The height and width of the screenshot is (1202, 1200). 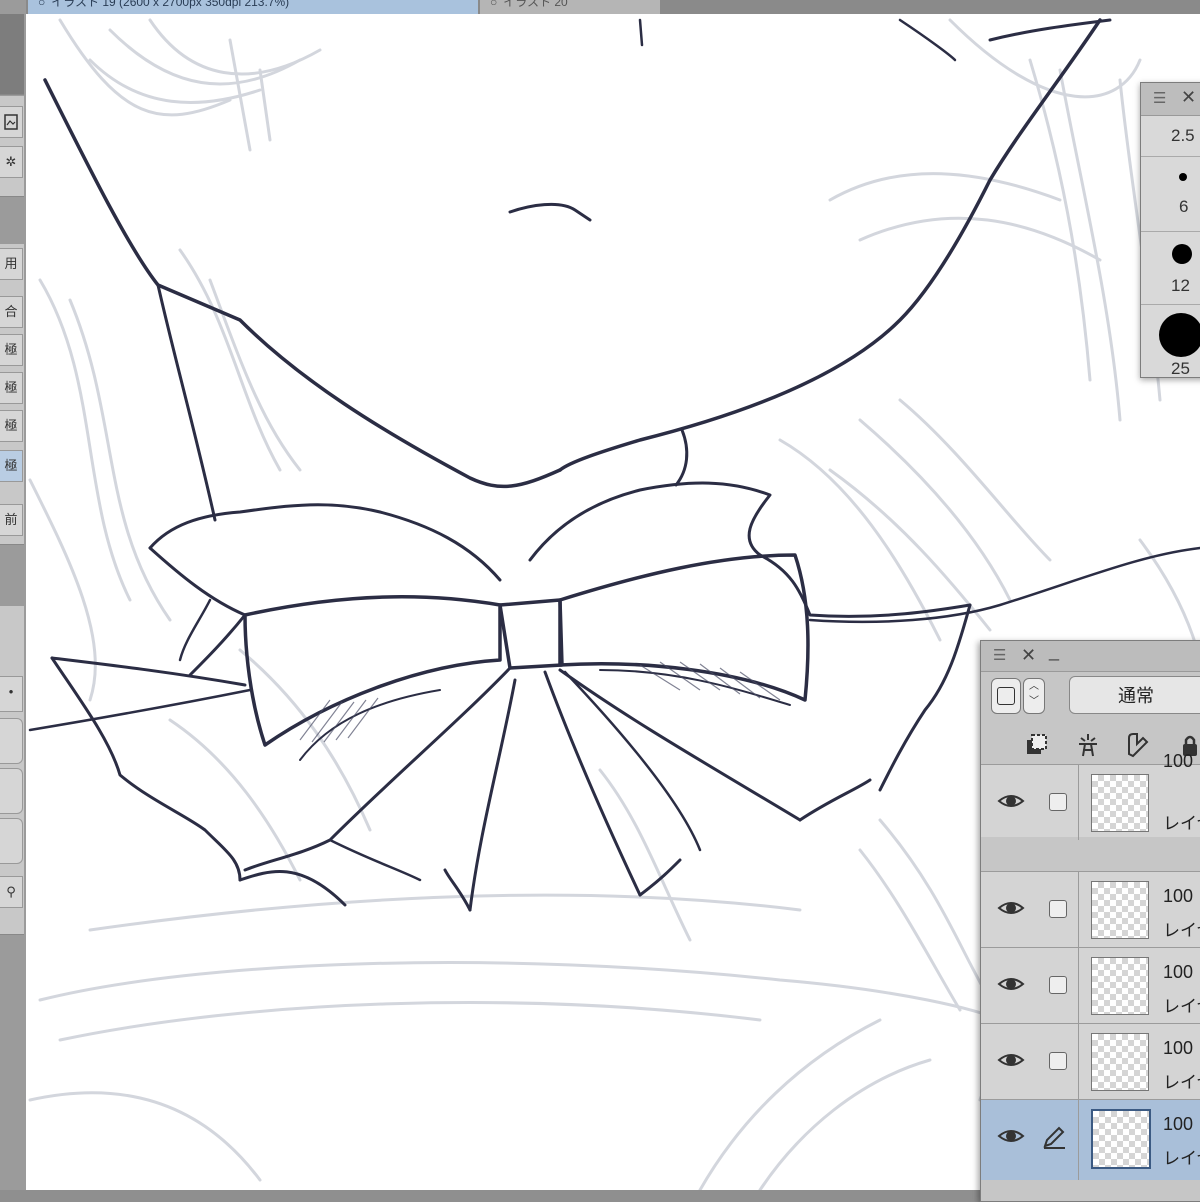 I want to click on reference-layer-icon, so click(x=1088, y=745).